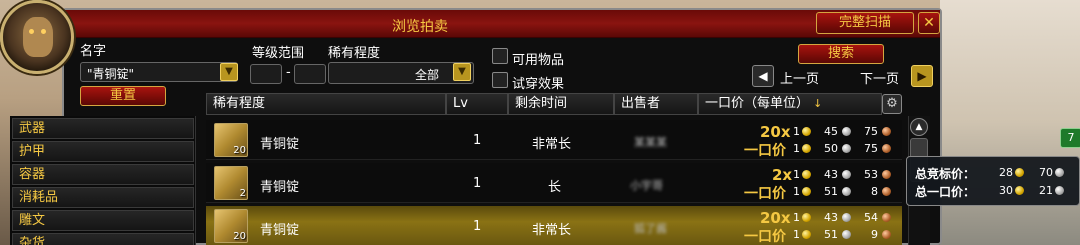 Image resolution: width=1080 pixels, height=245 pixels. What do you see at coordinates (1046, 172) in the screenshot?
I see `total-bid-silver: 70` at bounding box center [1046, 172].